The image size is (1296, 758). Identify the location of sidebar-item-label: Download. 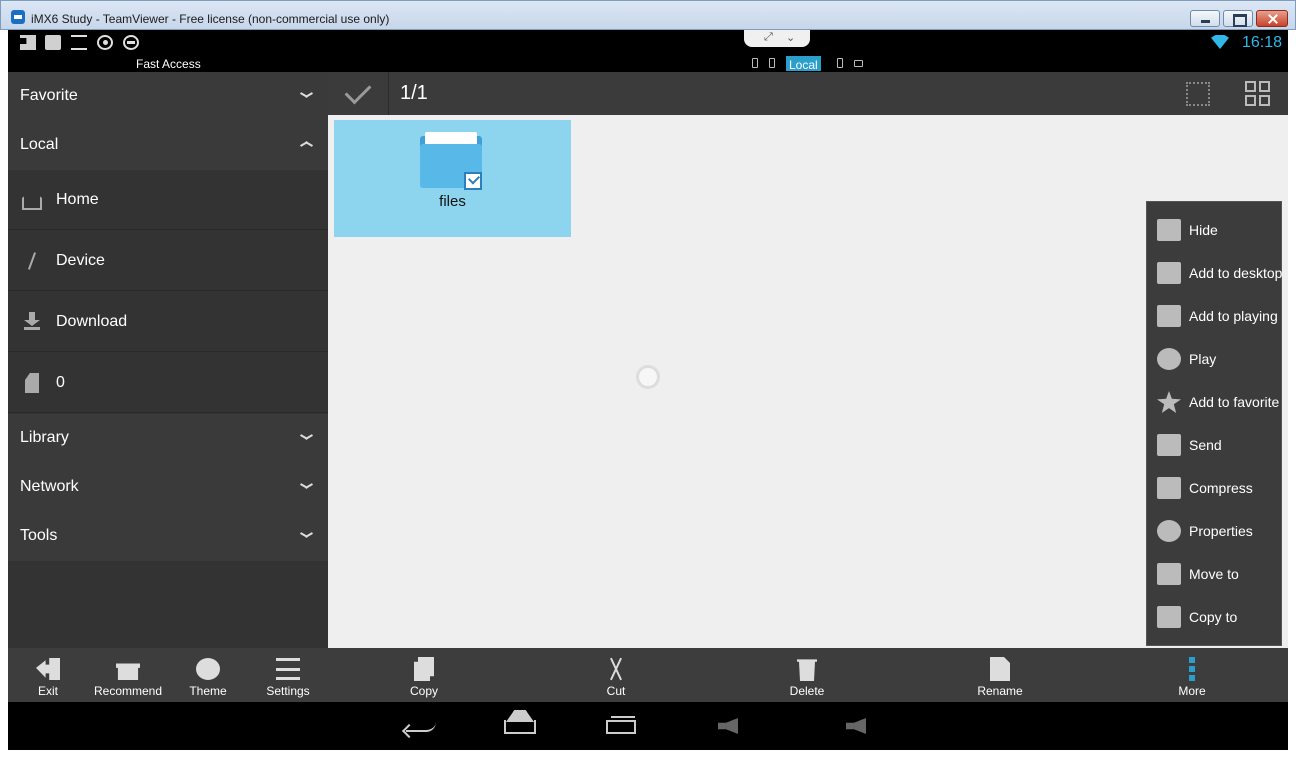
(92, 321).